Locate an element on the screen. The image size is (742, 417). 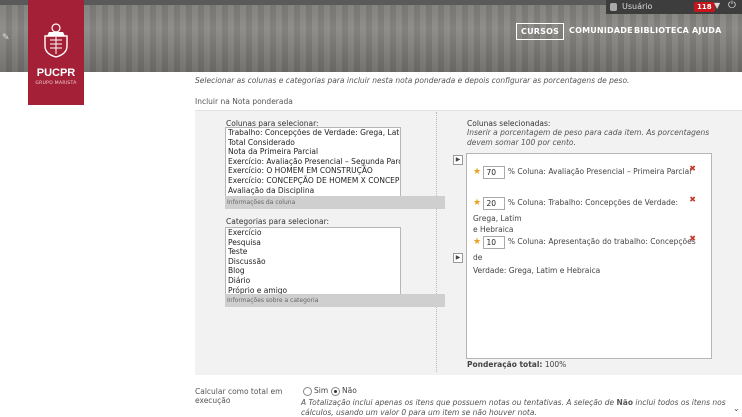
columns-info-bar: Informações da coluna is located at coordinates (335, 202).